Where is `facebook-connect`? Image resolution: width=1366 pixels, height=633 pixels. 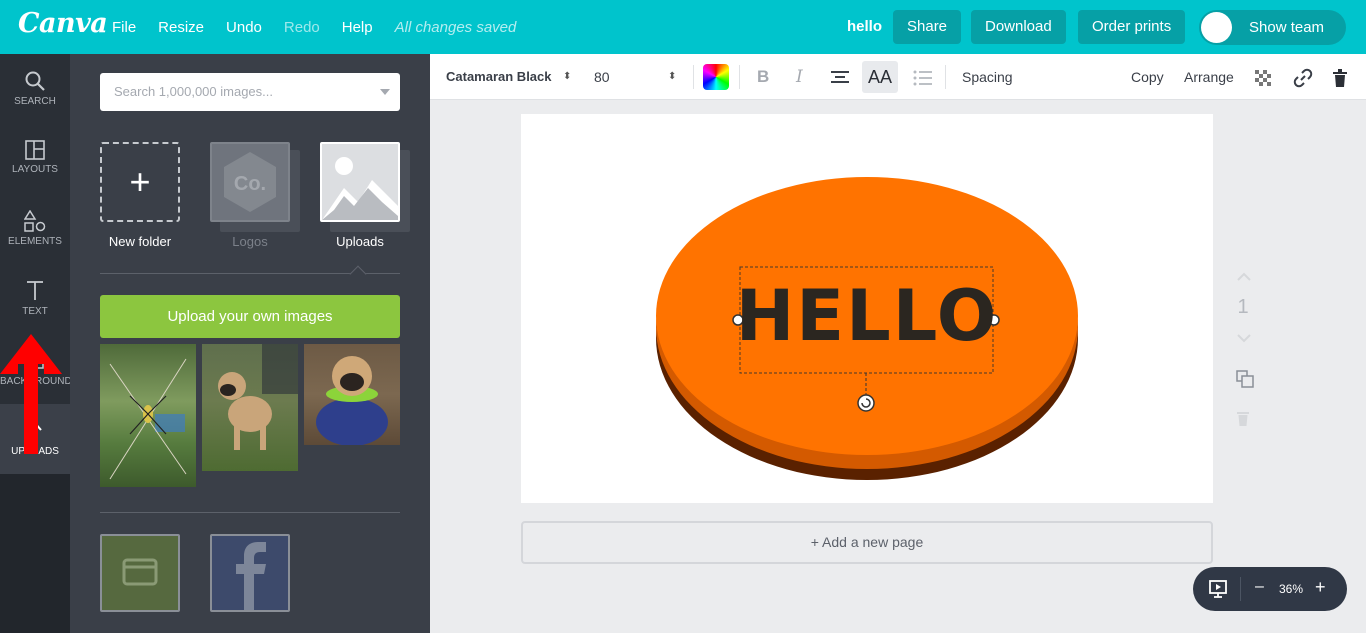 facebook-connect is located at coordinates (250, 573).